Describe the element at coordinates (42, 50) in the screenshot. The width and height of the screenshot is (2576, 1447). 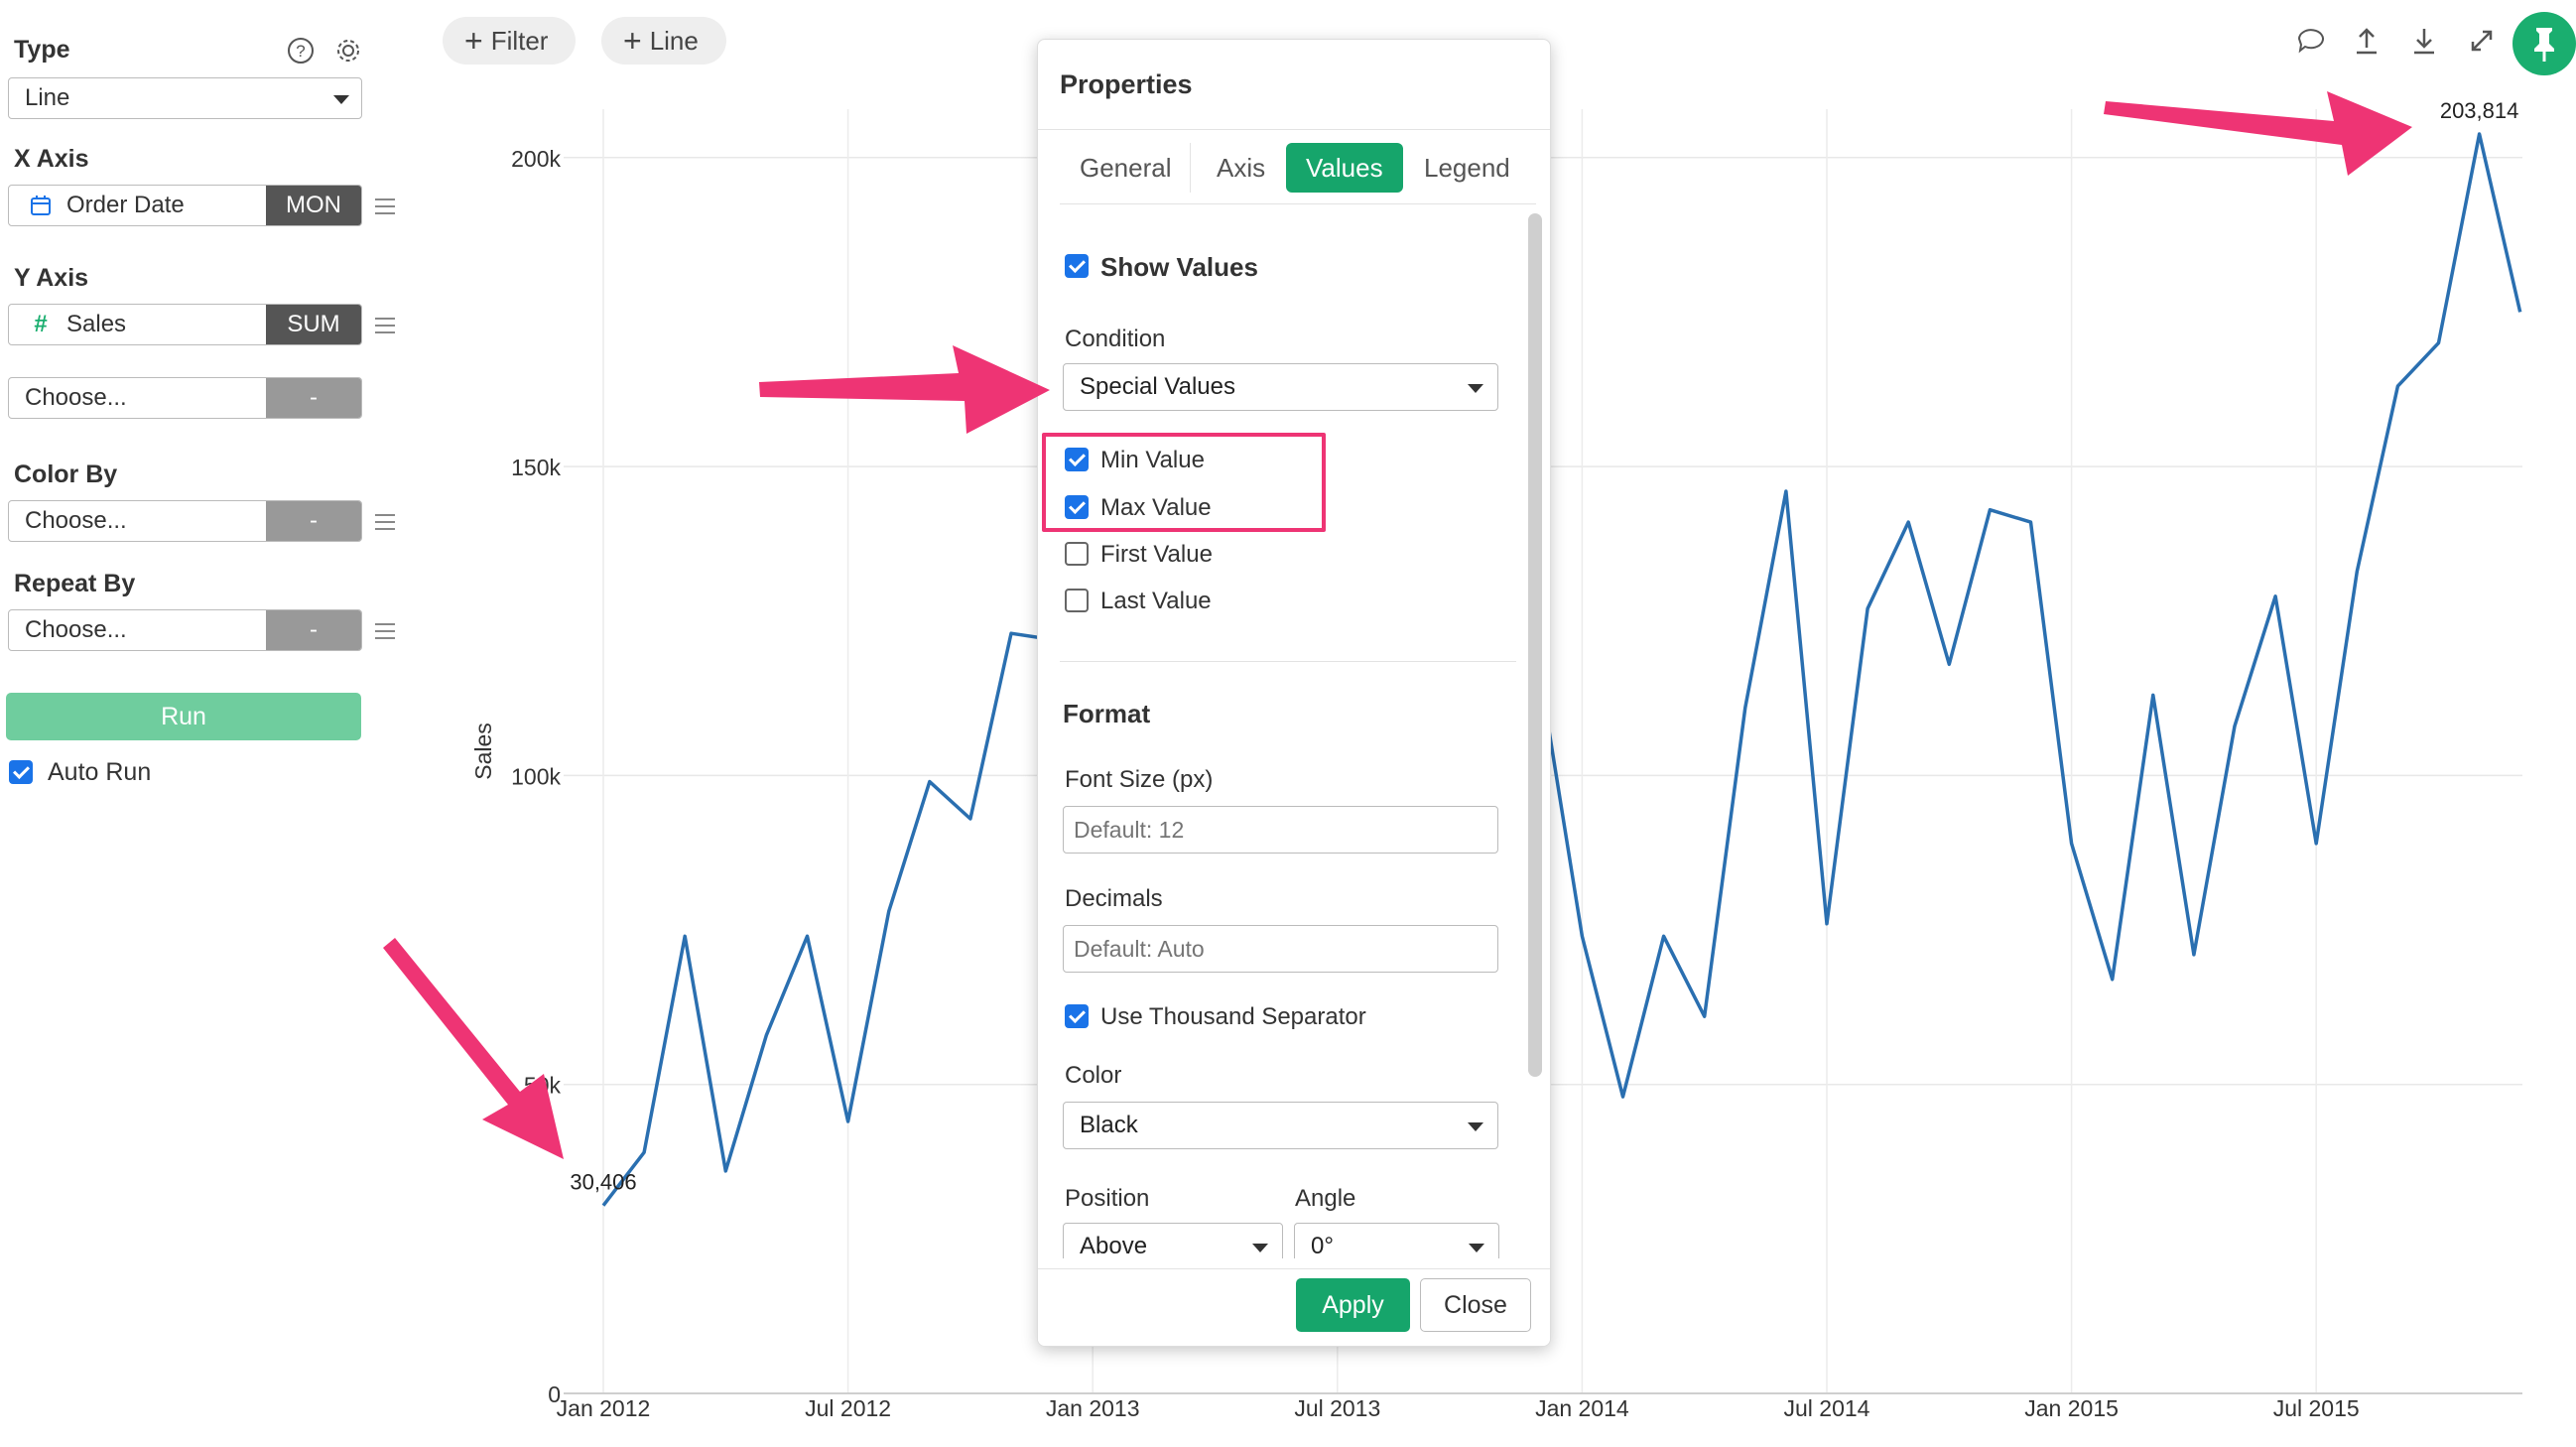
I see `type-label: Type` at that location.